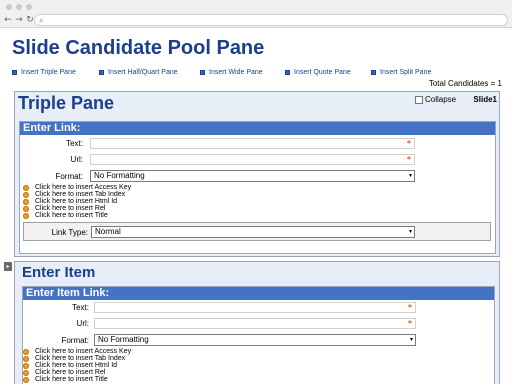 The image size is (512, 384). Describe the element at coordinates (8, 266) in the screenshot. I see `expand-item-toggle: ▸` at that location.